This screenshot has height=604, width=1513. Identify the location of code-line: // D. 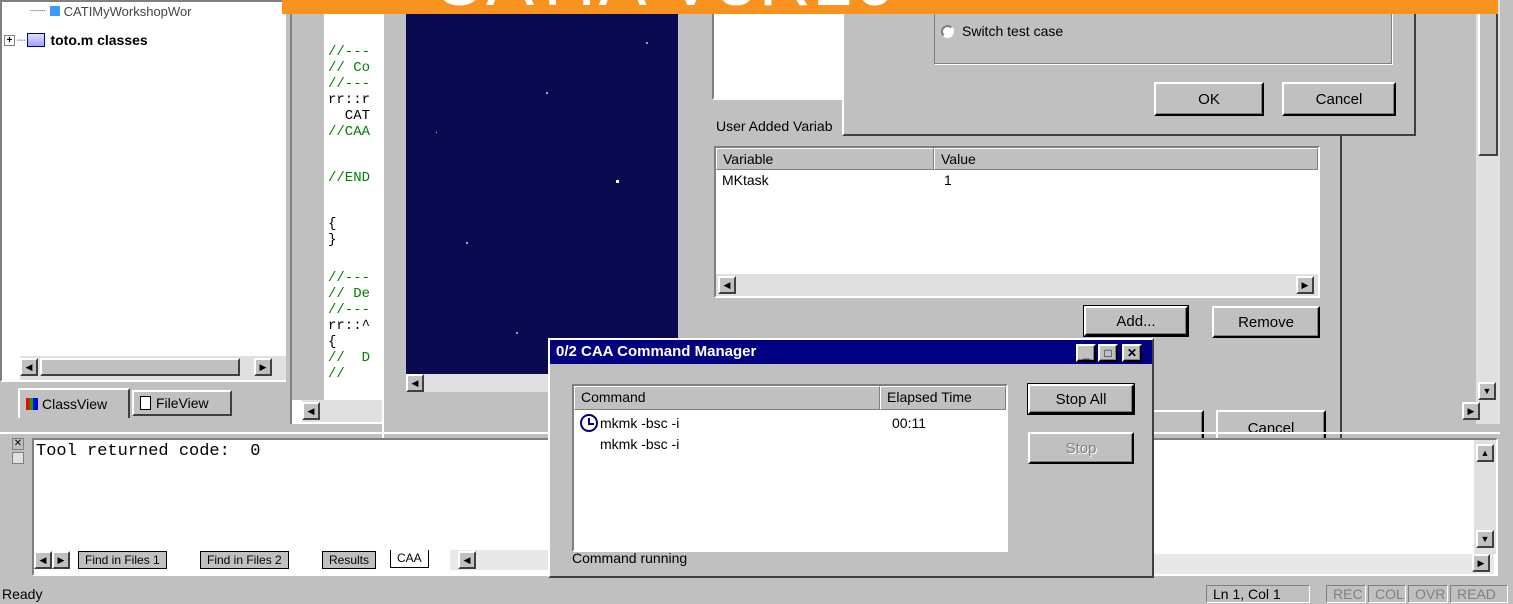
(349, 358).